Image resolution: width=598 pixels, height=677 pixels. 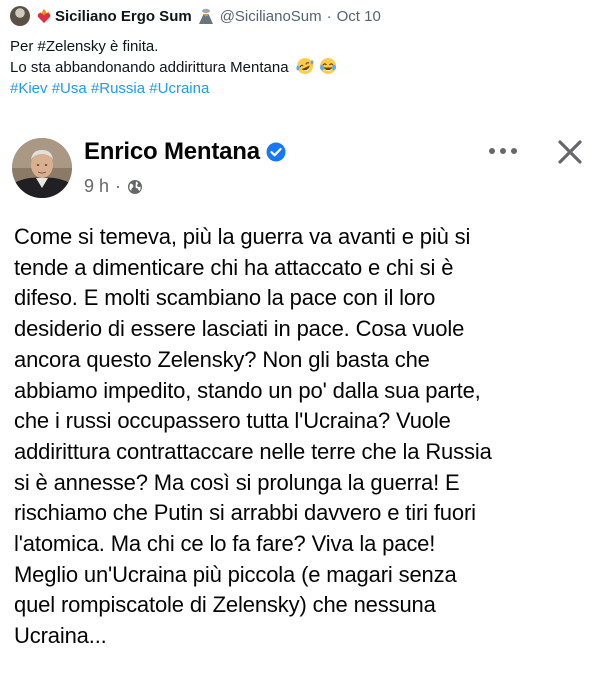 What do you see at coordinates (96, 186) in the screenshot?
I see `post-time: 9 h` at bounding box center [96, 186].